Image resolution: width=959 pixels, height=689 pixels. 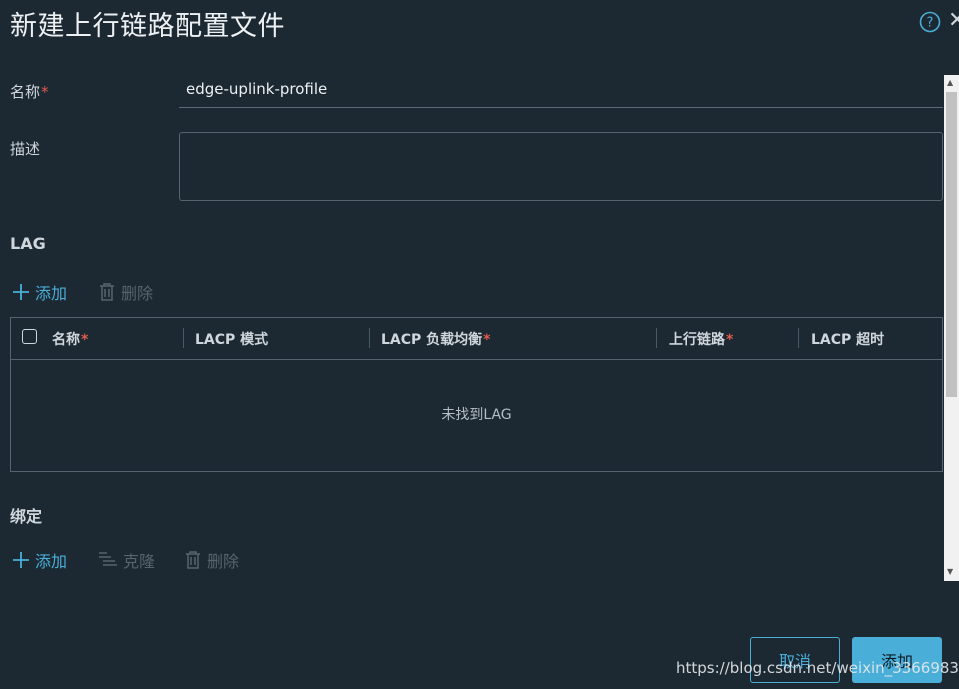 What do you see at coordinates (66, 340) in the screenshot?
I see `column-label: 名称` at bounding box center [66, 340].